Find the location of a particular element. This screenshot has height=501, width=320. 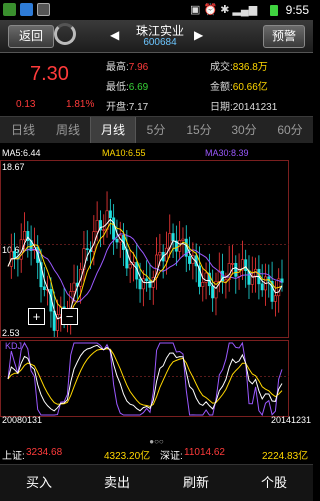

kdj-label: KDJ is located at coordinates (13, 346).